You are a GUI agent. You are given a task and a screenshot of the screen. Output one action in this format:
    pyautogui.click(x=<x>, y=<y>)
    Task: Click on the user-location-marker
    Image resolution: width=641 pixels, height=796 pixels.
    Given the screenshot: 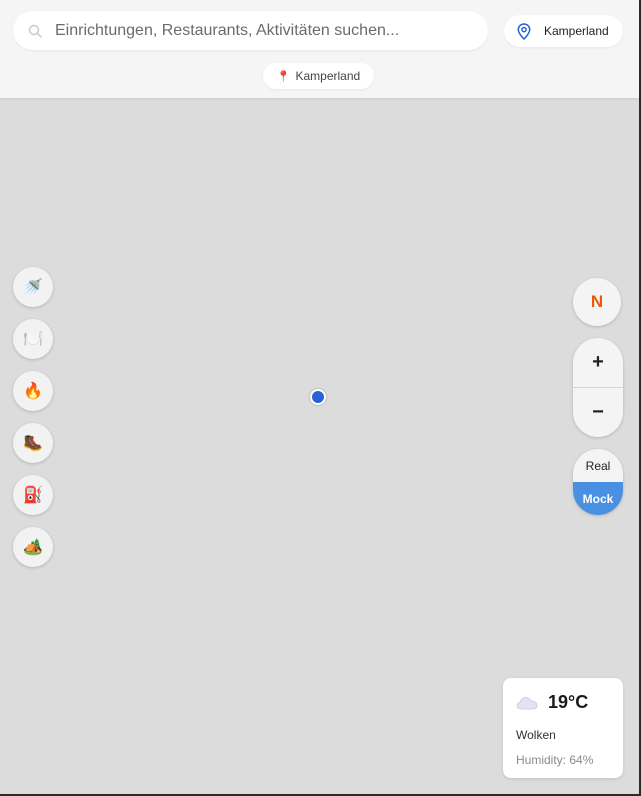 What is the action you would take?
    pyautogui.click(x=318, y=397)
    